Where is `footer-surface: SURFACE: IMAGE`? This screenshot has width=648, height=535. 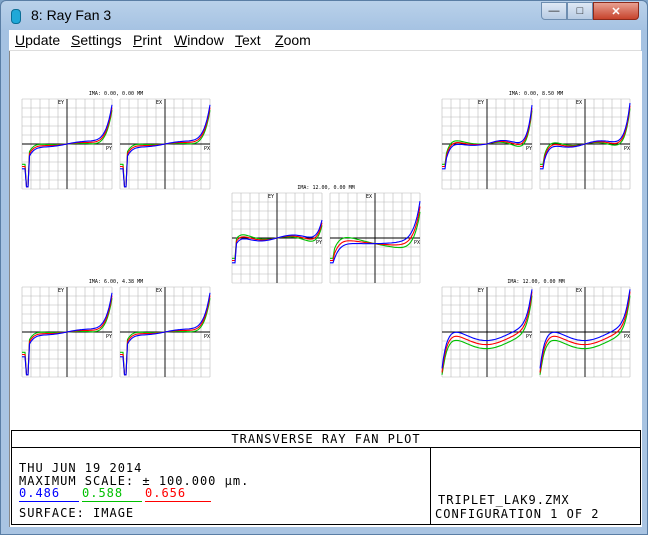
footer-surface: SURFACE: IMAGE is located at coordinates (77, 513).